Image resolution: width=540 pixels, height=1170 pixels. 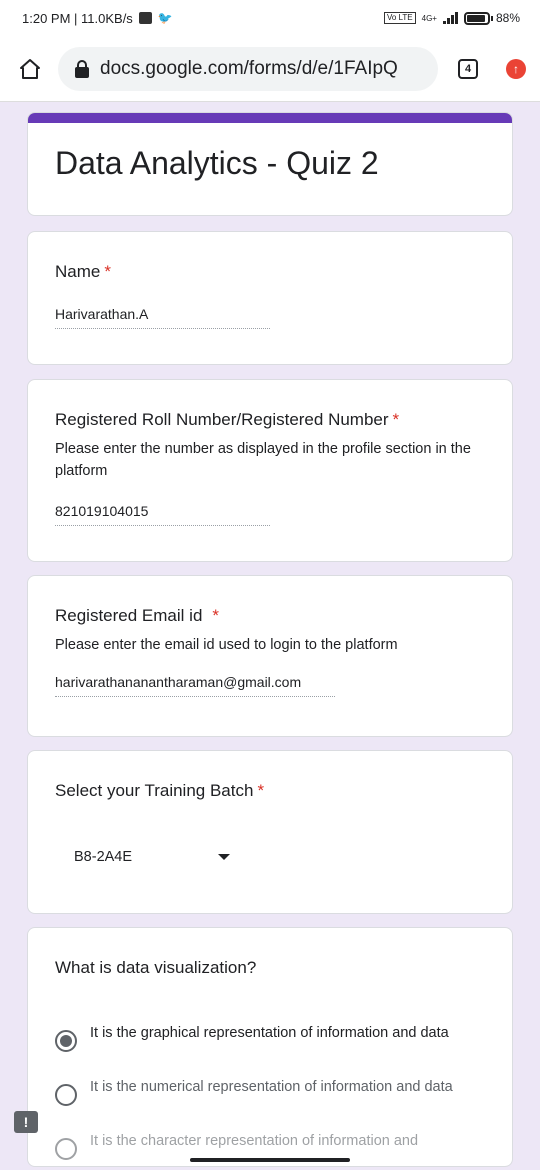 What do you see at coordinates (66, 1041) in the screenshot?
I see `radio-selected-icon` at bounding box center [66, 1041].